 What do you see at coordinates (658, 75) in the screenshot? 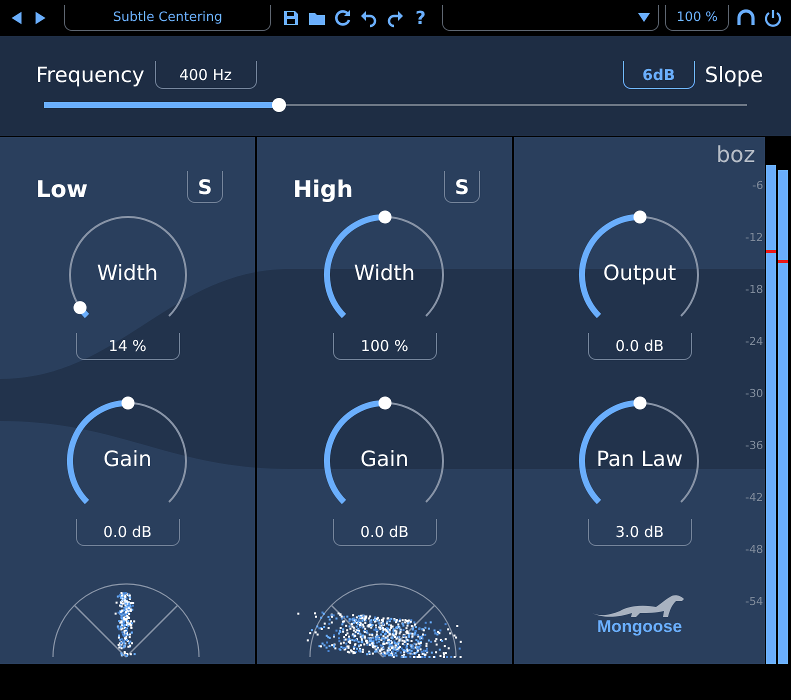
I see `slope-button: 6dB` at bounding box center [658, 75].